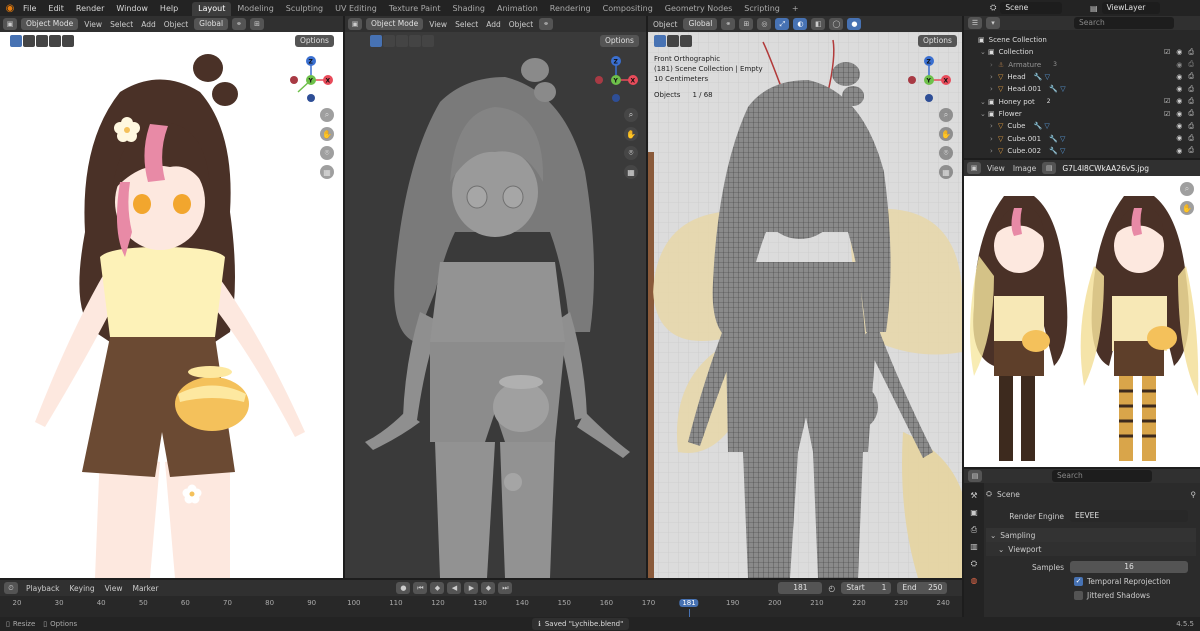 This screenshot has width=1200, height=631. Describe the element at coordinates (570, 9) in the screenshot. I see `tab-rendering: Rendering` at that location.